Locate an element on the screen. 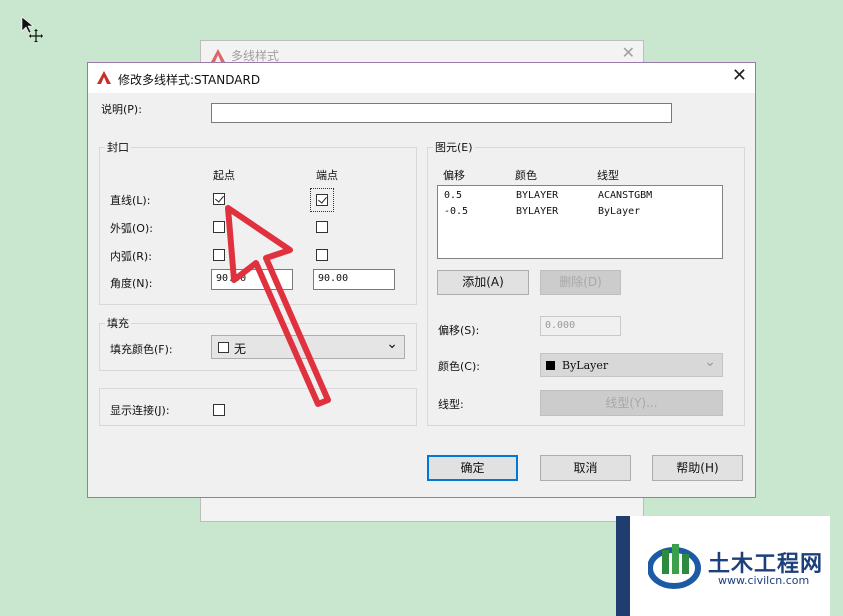 The image size is (843, 616). inner-arc-end-checkbox is located at coordinates (322, 255).